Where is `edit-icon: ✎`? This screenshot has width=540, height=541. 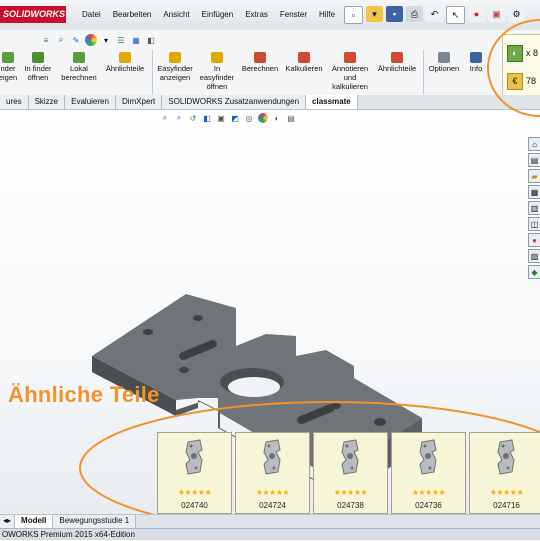 edit-icon: ✎ is located at coordinates (76, 40).